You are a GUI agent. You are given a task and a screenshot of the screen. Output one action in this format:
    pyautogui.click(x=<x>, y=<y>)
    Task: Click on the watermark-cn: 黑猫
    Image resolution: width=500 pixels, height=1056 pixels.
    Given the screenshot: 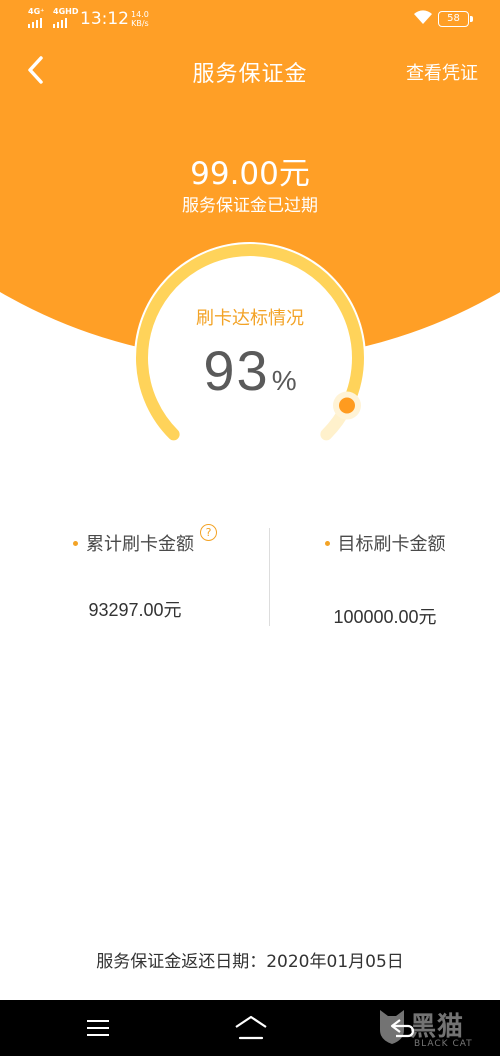 What is the action you would take?
    pyautogui.click(x=437, y=1027)
    